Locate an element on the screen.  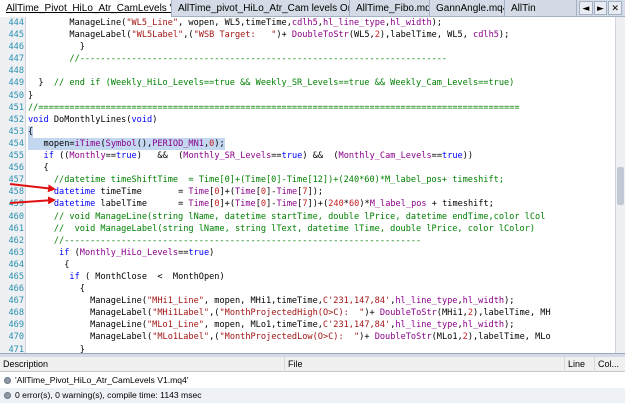
code-token: , mopen, MHi1,timeTime, is located at coordinates (263, 301).